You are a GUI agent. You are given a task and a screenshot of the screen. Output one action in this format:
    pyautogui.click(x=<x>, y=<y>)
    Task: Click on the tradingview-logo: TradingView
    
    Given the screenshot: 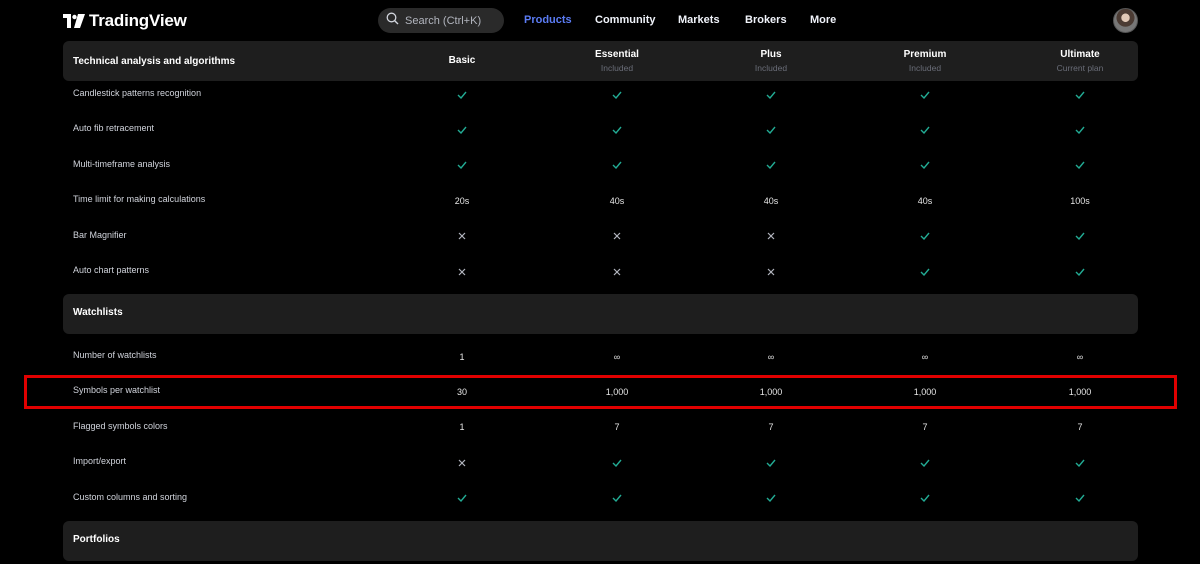 What is the action you would take?
    pyautogui.click(x=125, y=21)
    